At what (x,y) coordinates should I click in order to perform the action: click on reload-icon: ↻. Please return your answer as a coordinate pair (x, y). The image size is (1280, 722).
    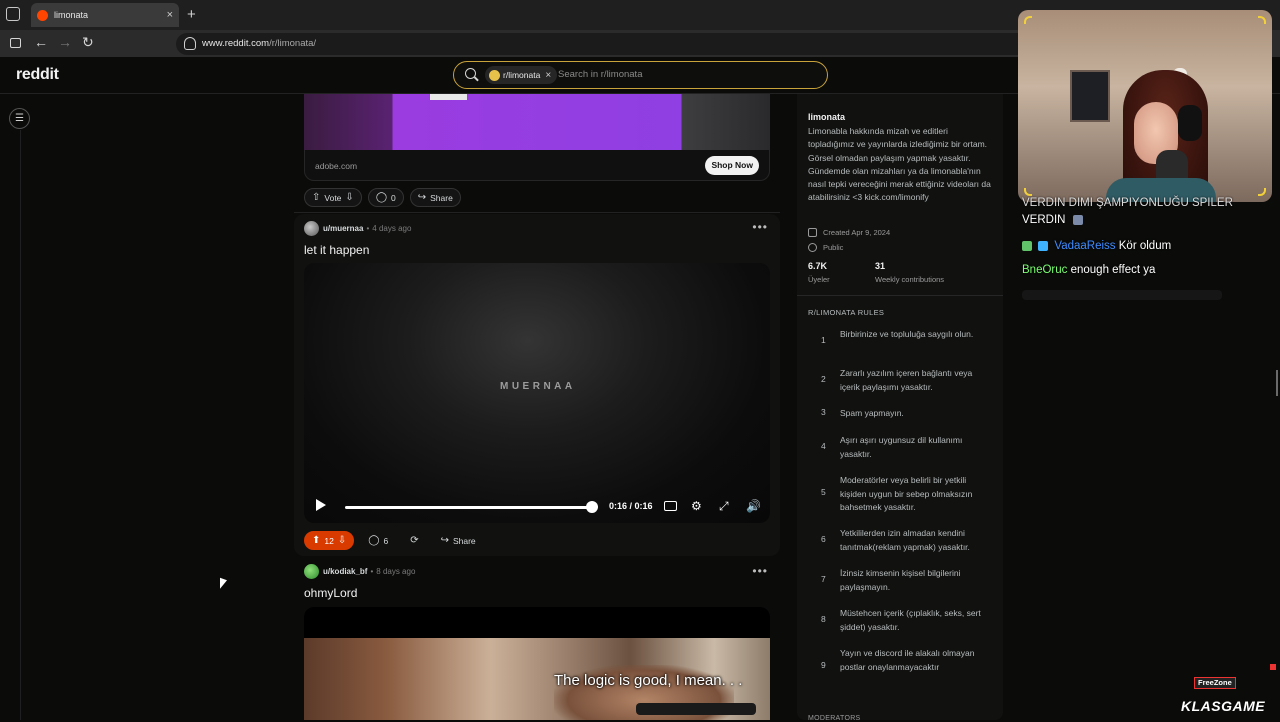
    Looking at the image, I should click on (88, 42).